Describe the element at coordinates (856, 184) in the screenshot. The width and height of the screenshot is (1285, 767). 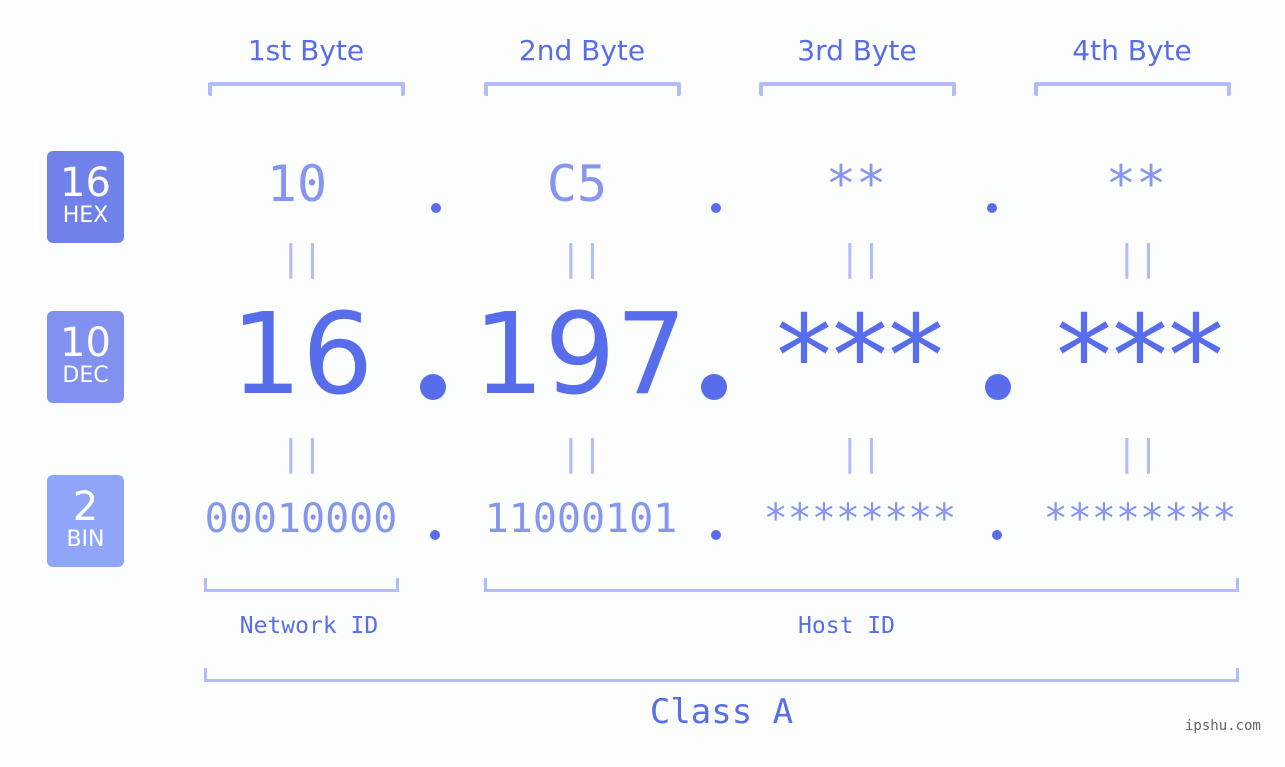
I see `hex-byte-3: **` at that location.